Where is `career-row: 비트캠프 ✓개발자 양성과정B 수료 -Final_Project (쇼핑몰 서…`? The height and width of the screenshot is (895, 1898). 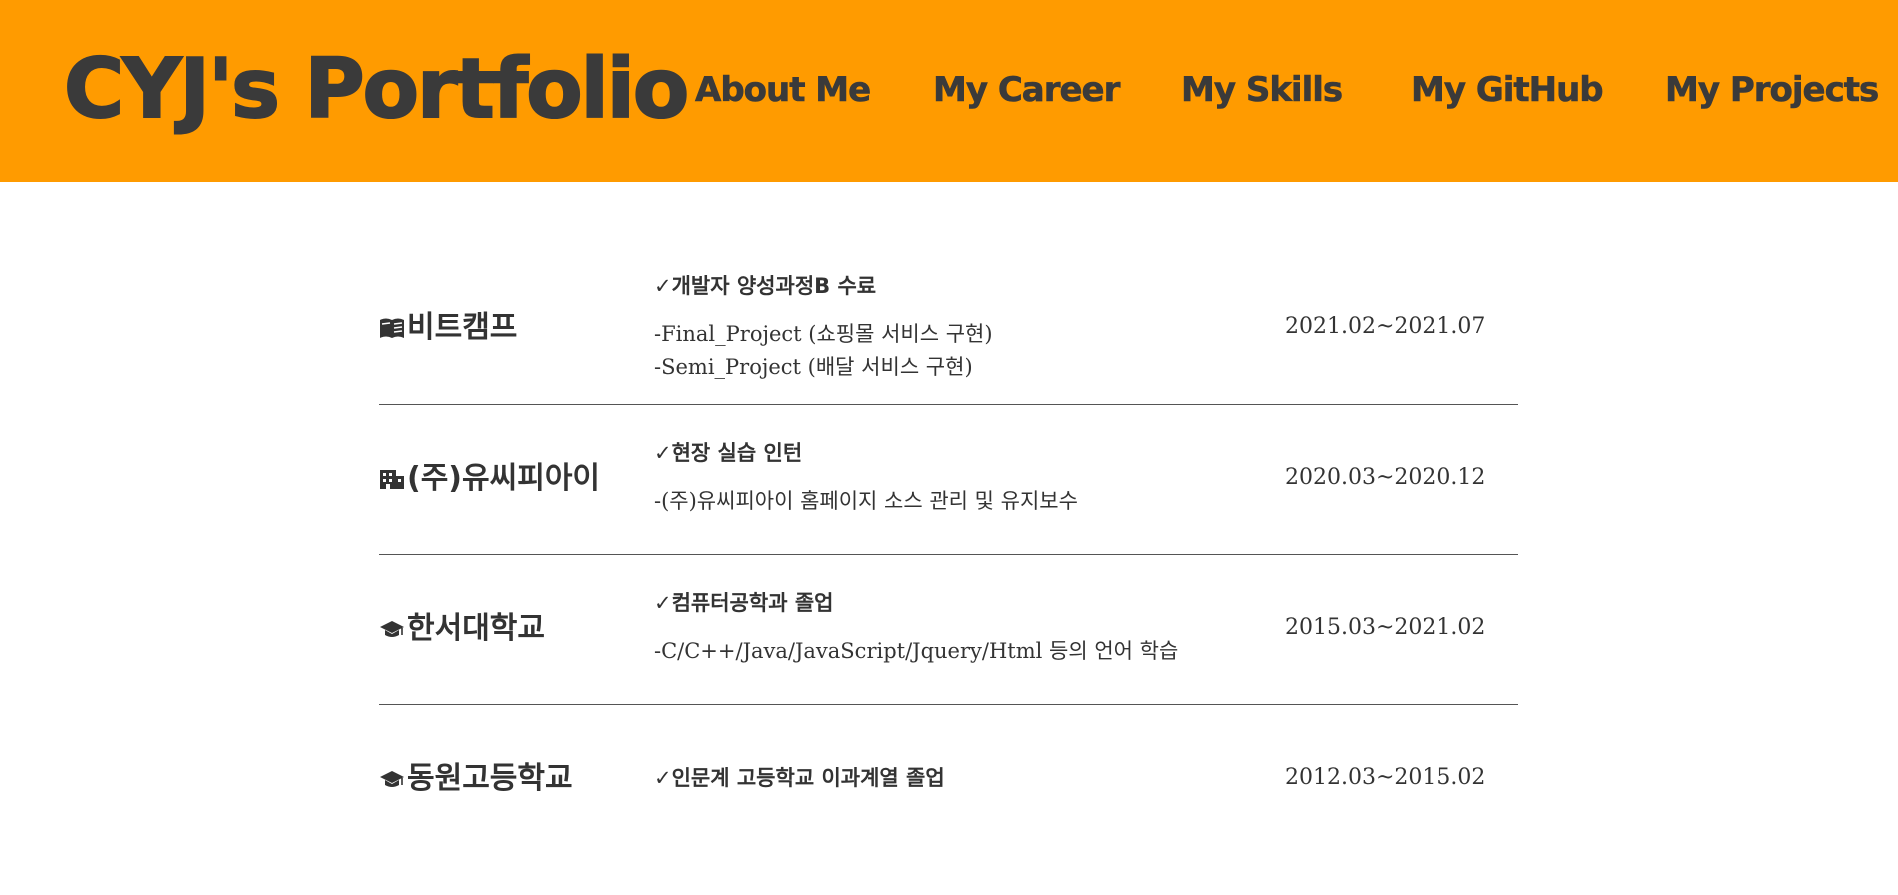 career-row: 비트캠프 ✓개발자 양성과정B 수료 -Final_Project (쇼핑몰 서… is located at coordinates (948, 330).